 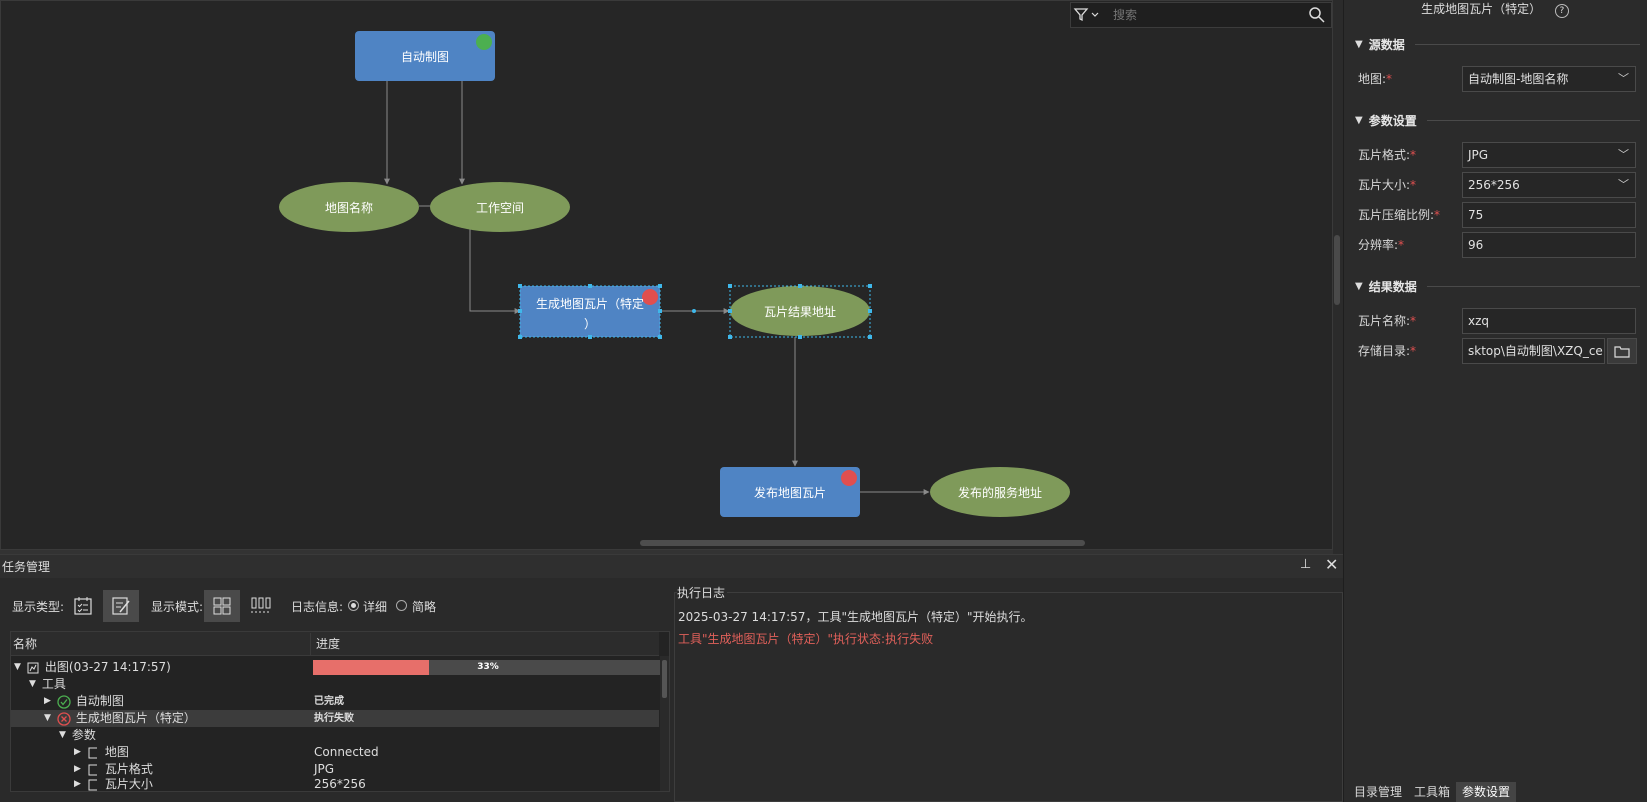 What do you see at coordinates (324, 769) in the screenshot?
I see `param-value: JPG` at bounding box center [324, 769].